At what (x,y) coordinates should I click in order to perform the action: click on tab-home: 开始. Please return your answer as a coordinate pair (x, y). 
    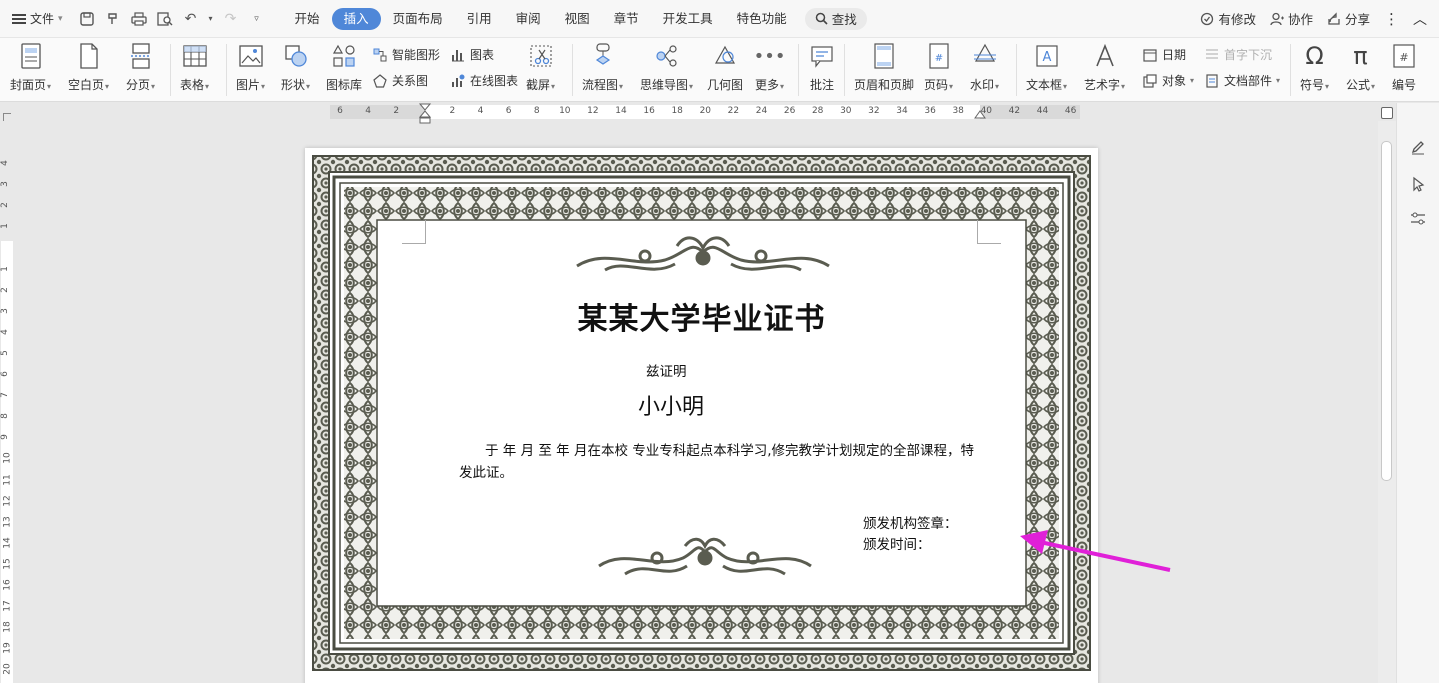
    Looking at the image, I should click on (307, 19).